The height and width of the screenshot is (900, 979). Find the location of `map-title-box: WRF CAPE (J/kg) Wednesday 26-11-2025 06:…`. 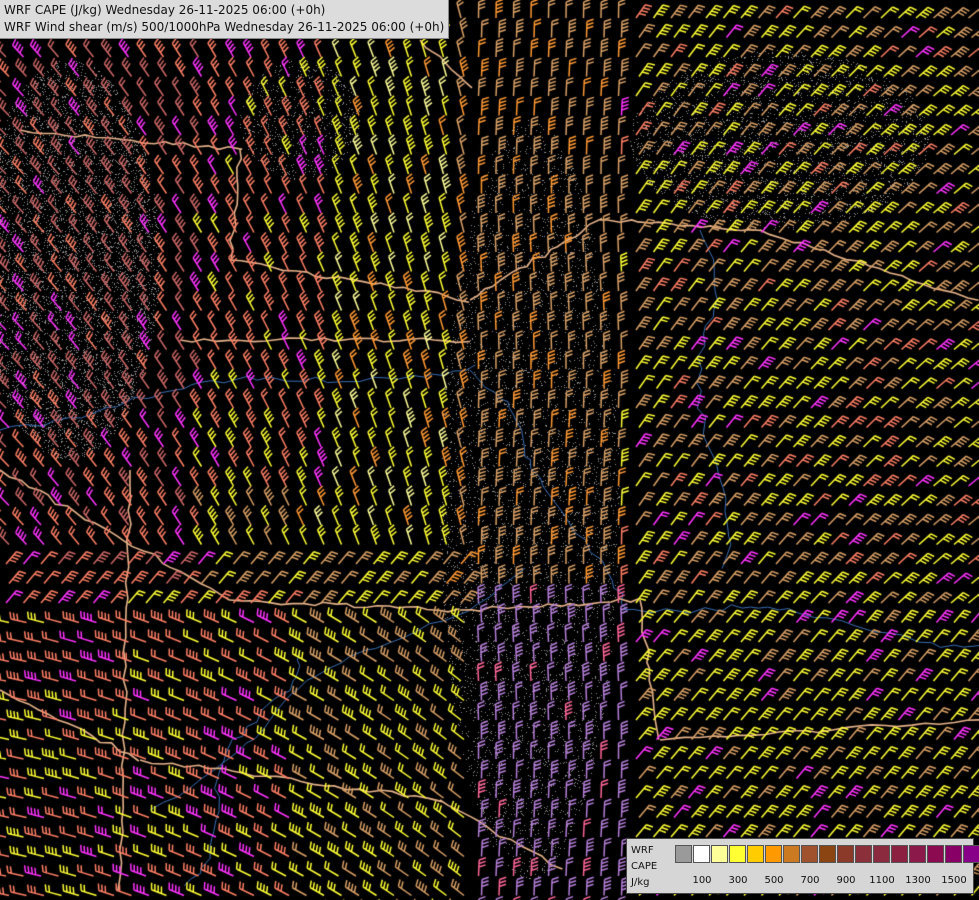

map-title-box: WRF CAPE (J/kg) Wednesday 26-11-2025 06:… is located at coordinates (225, 19).